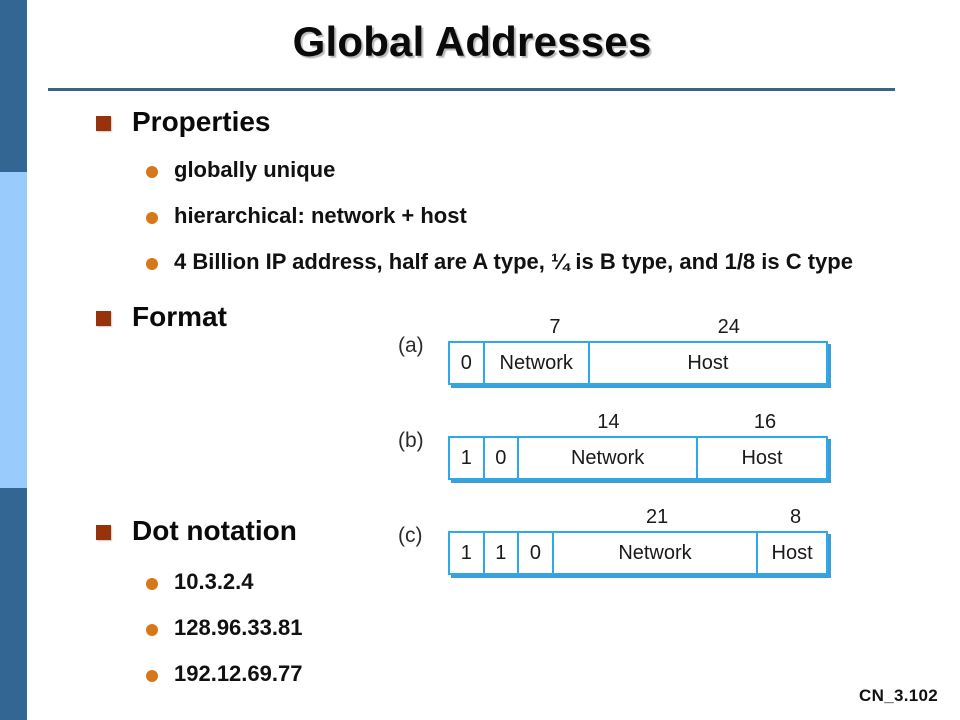 The image size is (960, 720). Describe the element at coordinates (410, 535) in the screenshot. I see `figure-row-label: (c)` at that location.